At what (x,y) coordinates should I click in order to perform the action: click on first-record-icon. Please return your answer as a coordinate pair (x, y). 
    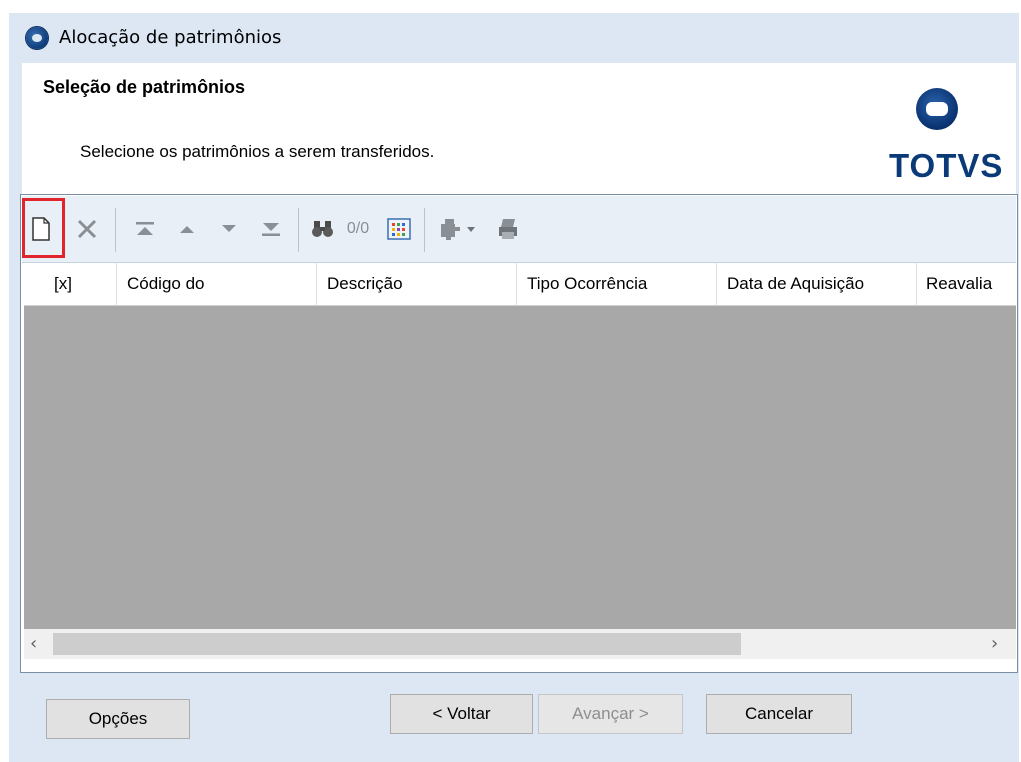
    Looking at the image, I should click on (145, 228).